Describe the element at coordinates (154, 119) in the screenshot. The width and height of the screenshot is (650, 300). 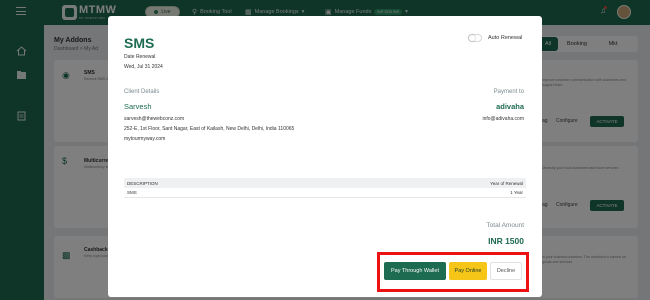
I see `client-email: sarvesh@thewebconz.com` at that location.